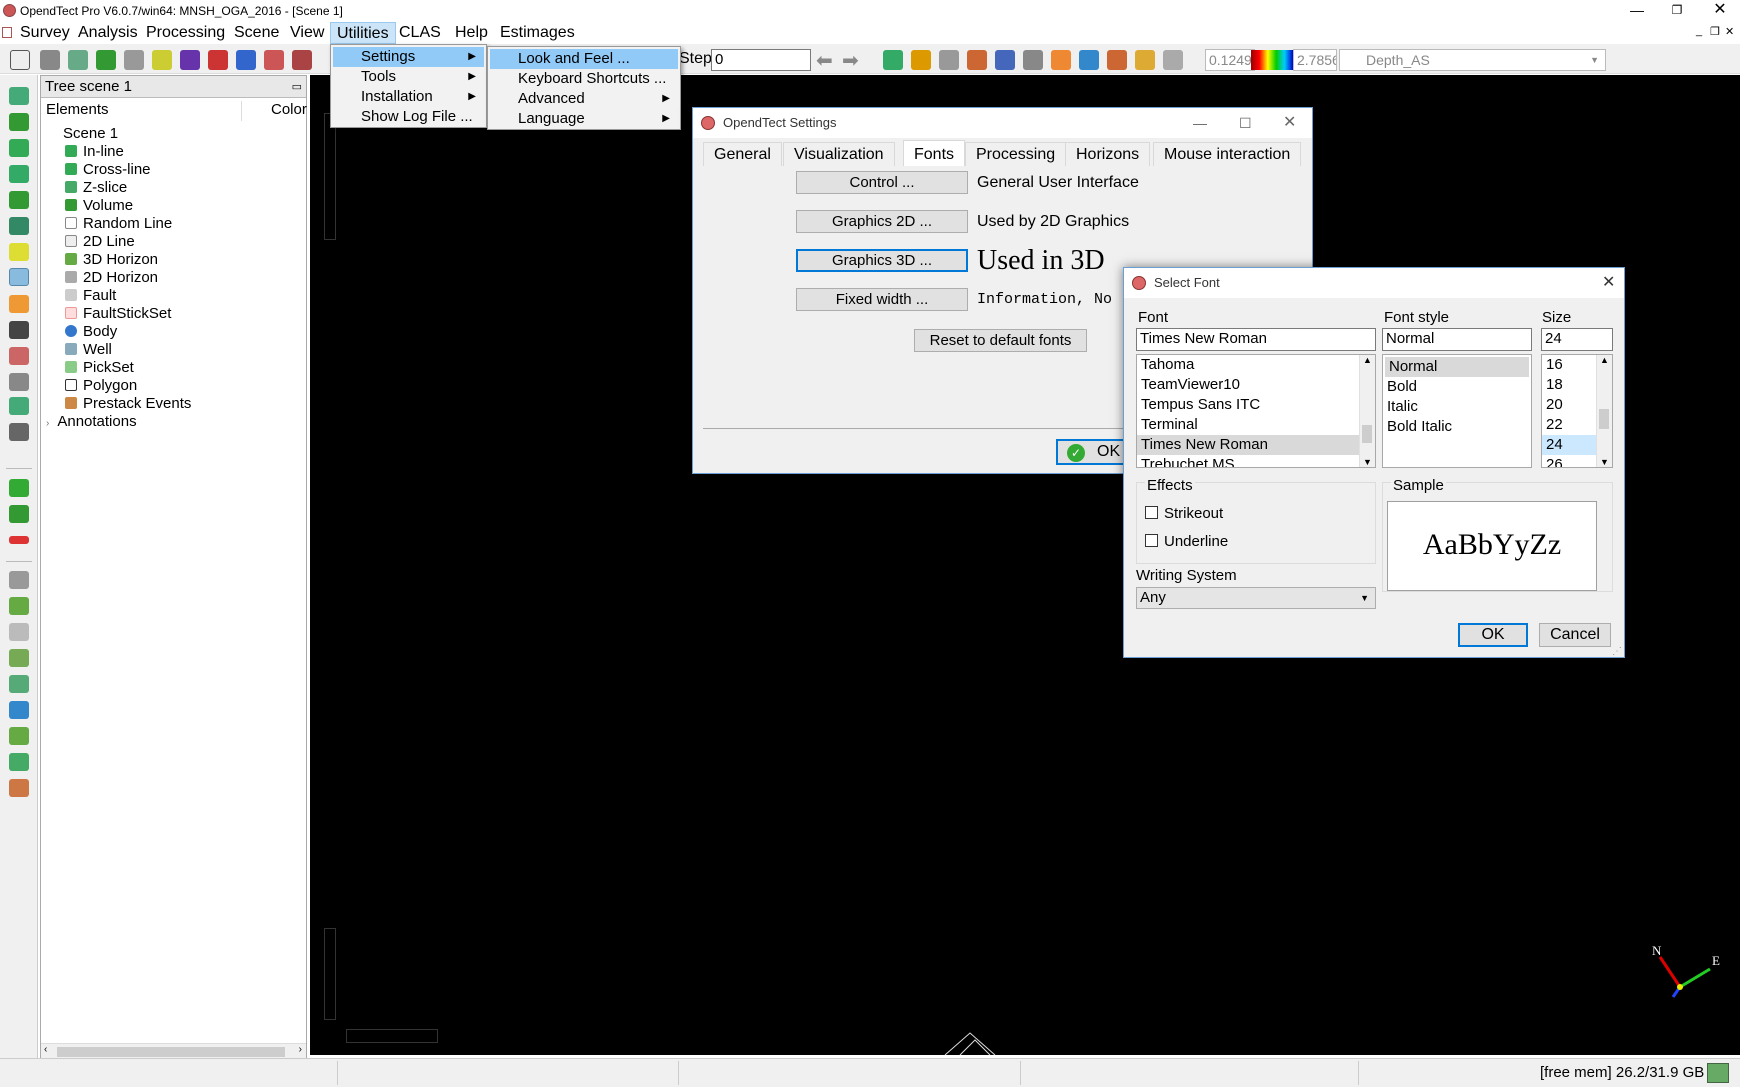  What do you see at coordinates (19, 122) in the screenshot?
I see `inline-add-icon` at bounding box center [19, 122].